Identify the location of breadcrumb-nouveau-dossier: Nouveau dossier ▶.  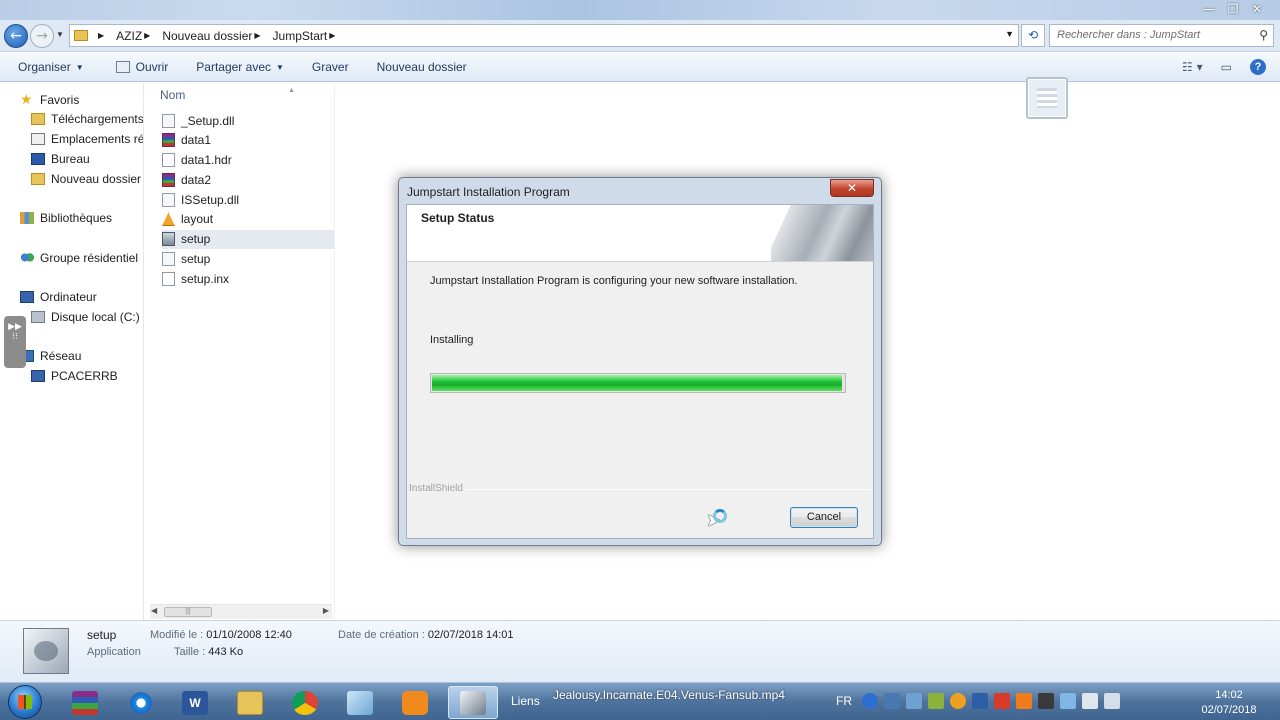
(214, 36).